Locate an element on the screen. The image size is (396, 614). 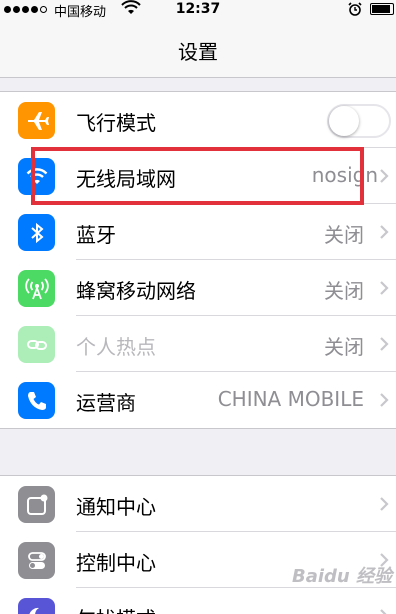
settings-row-bluetooth: 蓝牙 关闭 is located at coordinates (198, 232).